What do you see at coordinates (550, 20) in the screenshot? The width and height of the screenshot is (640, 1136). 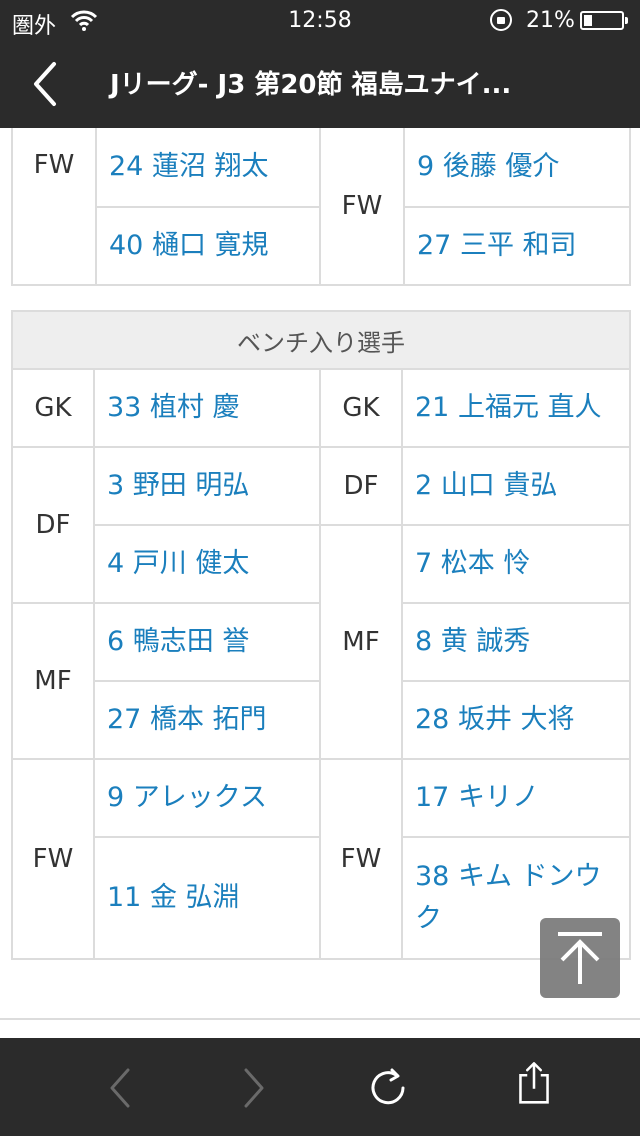 I see `battery-percentage: 21%` at bounding box center [550, 20].